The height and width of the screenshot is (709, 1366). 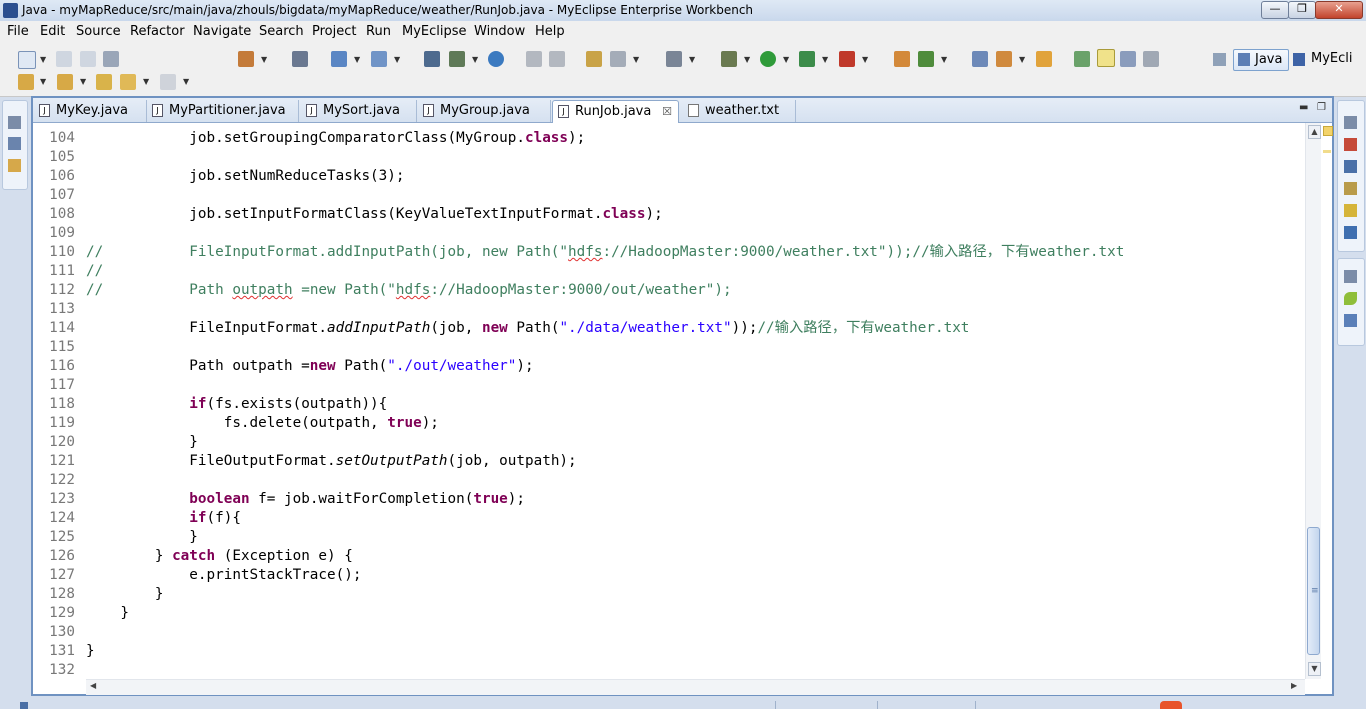 What do you see at coordinates (1350, 320) in the screenshot?
I see `outline-icon` at bounding box center [1350, 320].